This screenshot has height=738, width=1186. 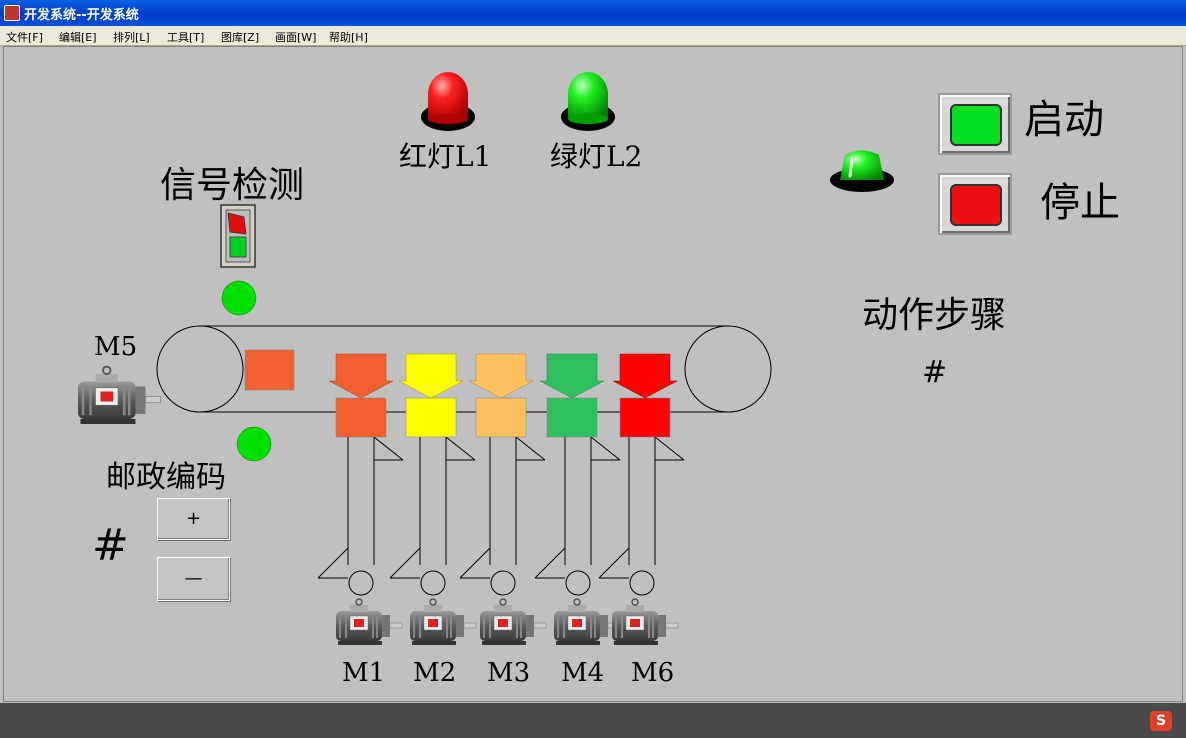 What do you see at coordinates (934, 315) in the screenshot?
I see `action-step-label: 动作步骤` at bounding box center [934, 315].